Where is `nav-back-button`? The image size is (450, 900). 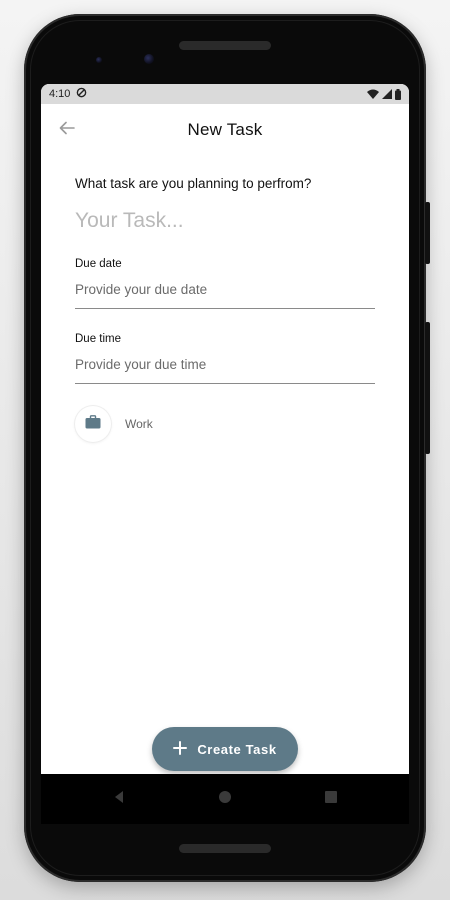 nav-back-button is located at coordinates (119, 799).